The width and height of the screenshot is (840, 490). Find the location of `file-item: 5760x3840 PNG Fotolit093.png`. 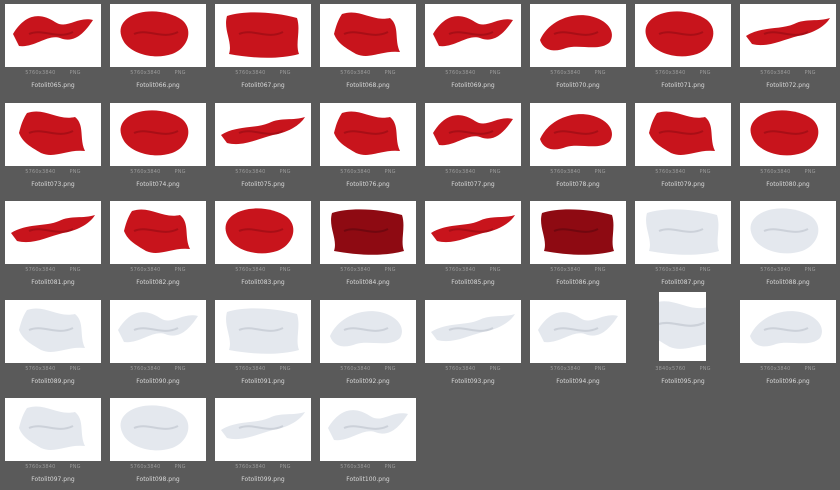

file-item: 5760x3840 PNG Fotolit093.png is located at coordinates (473, 344).